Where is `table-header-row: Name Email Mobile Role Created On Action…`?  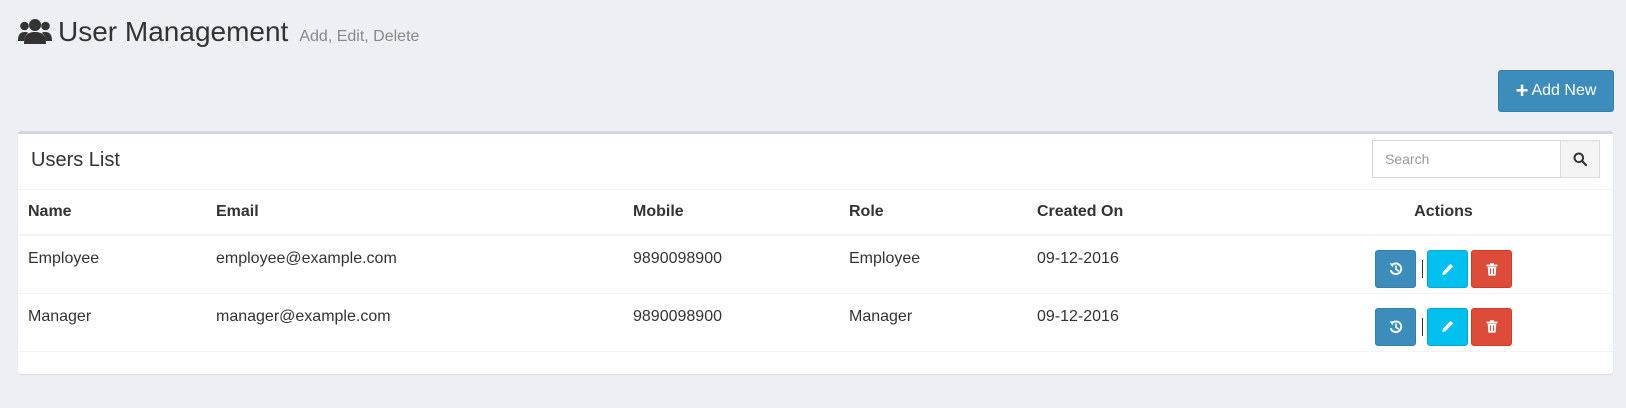
table-header-row: Name Email Mobile Role Created On Action… is located at coordinates (815, 213).